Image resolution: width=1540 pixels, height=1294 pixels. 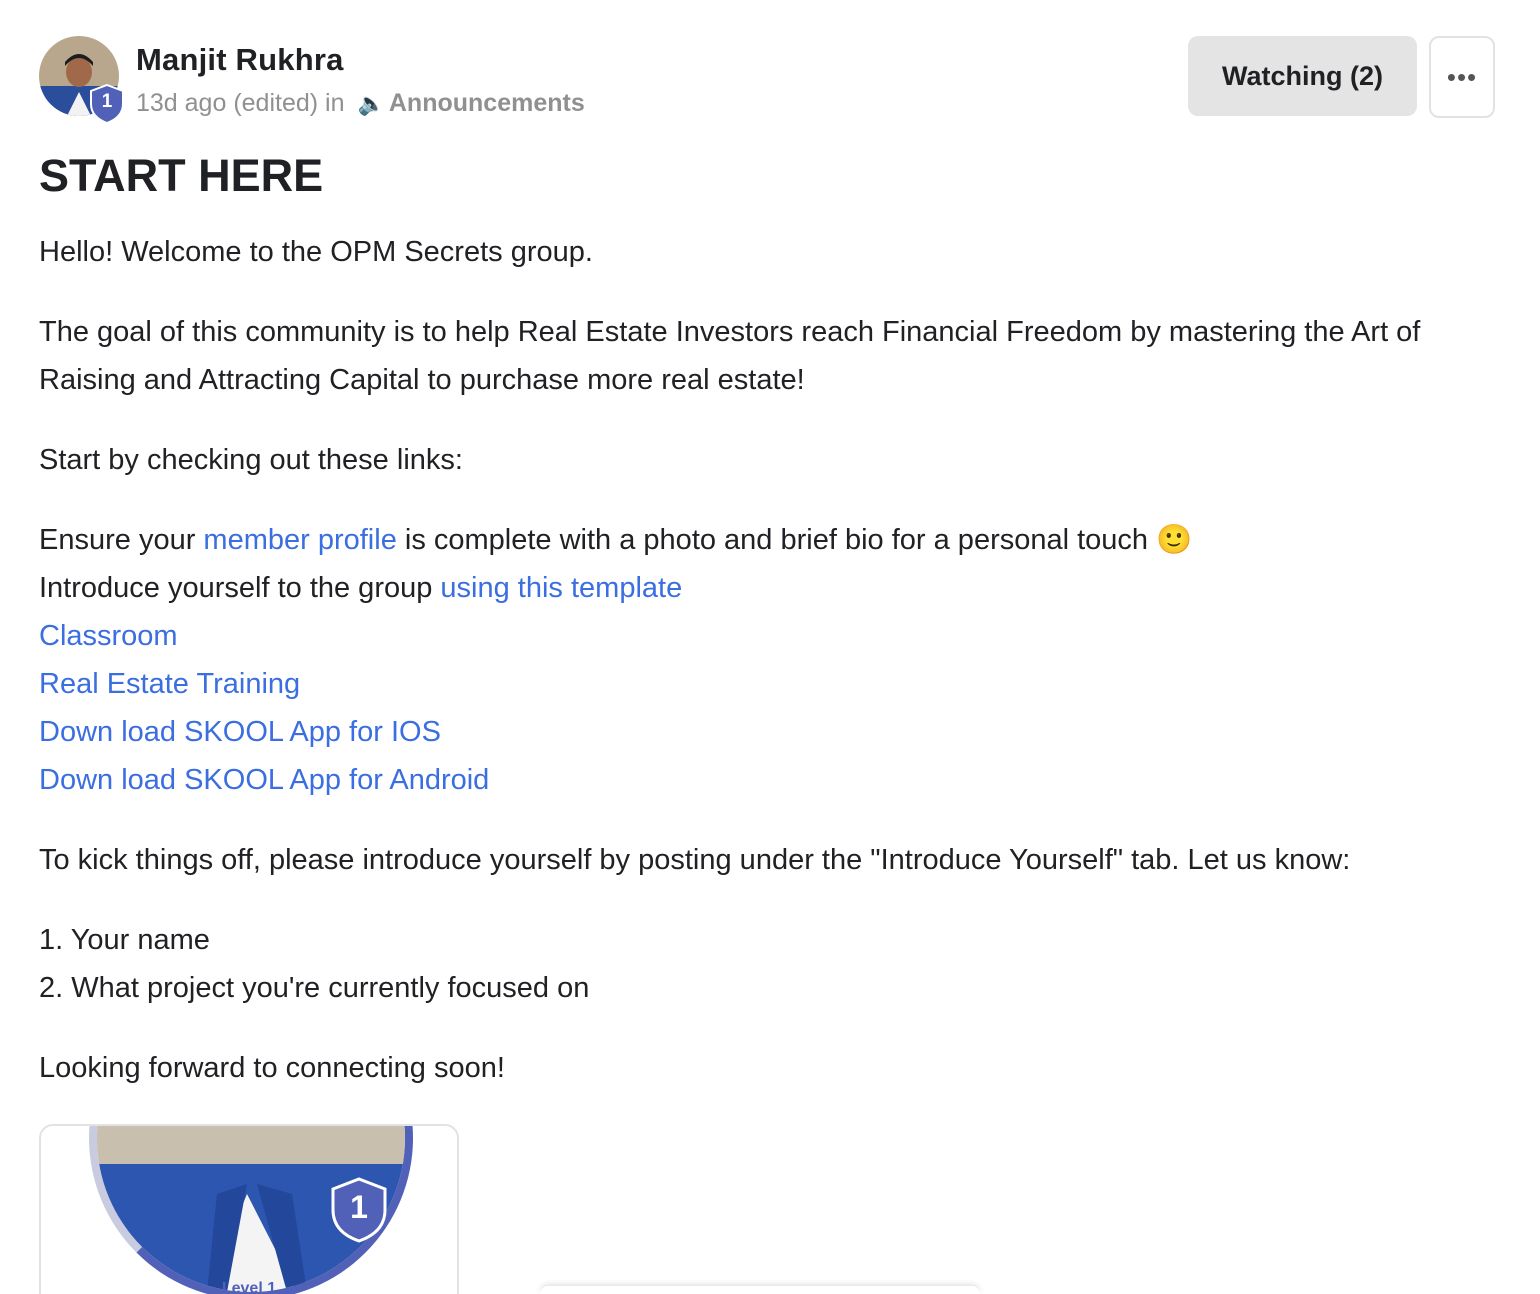 I want to click on card-level-badge: 1, so click(x=359, y=1210).